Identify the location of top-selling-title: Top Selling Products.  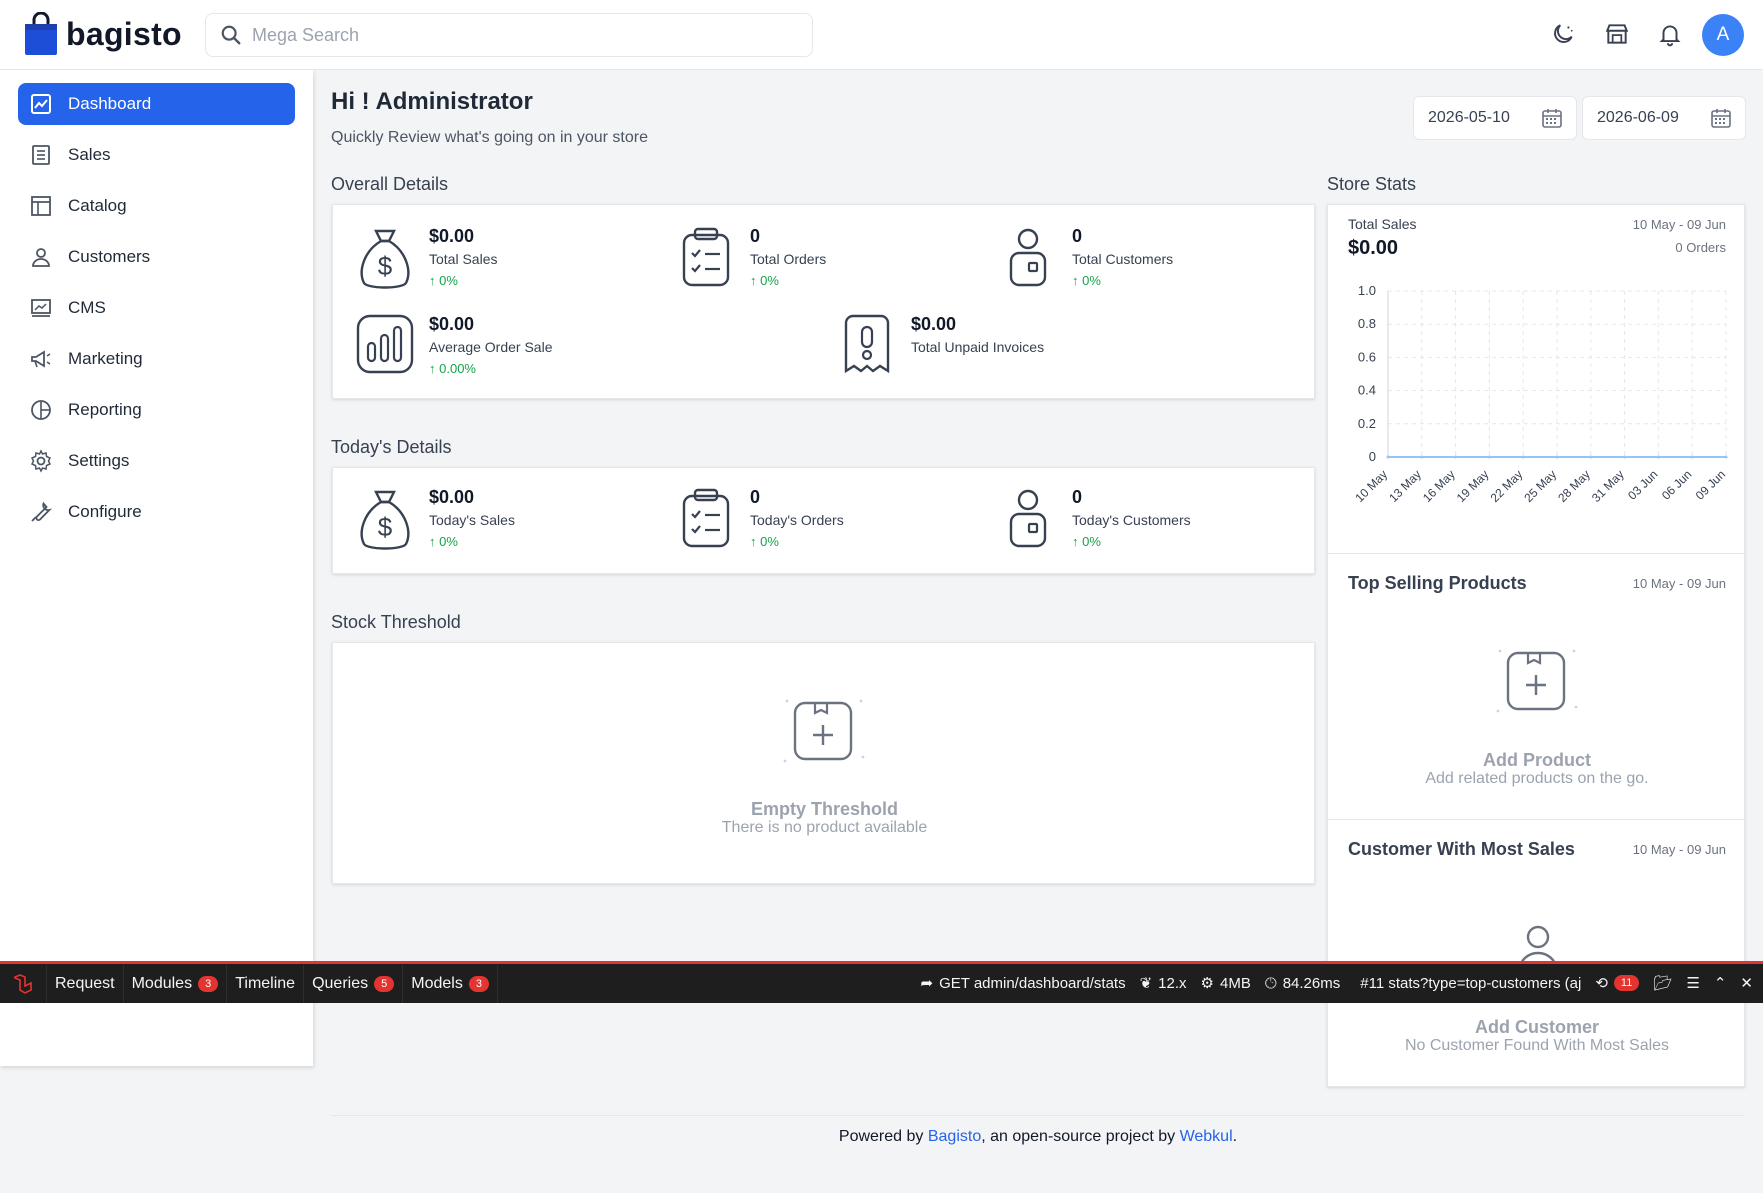
(1437, 583).